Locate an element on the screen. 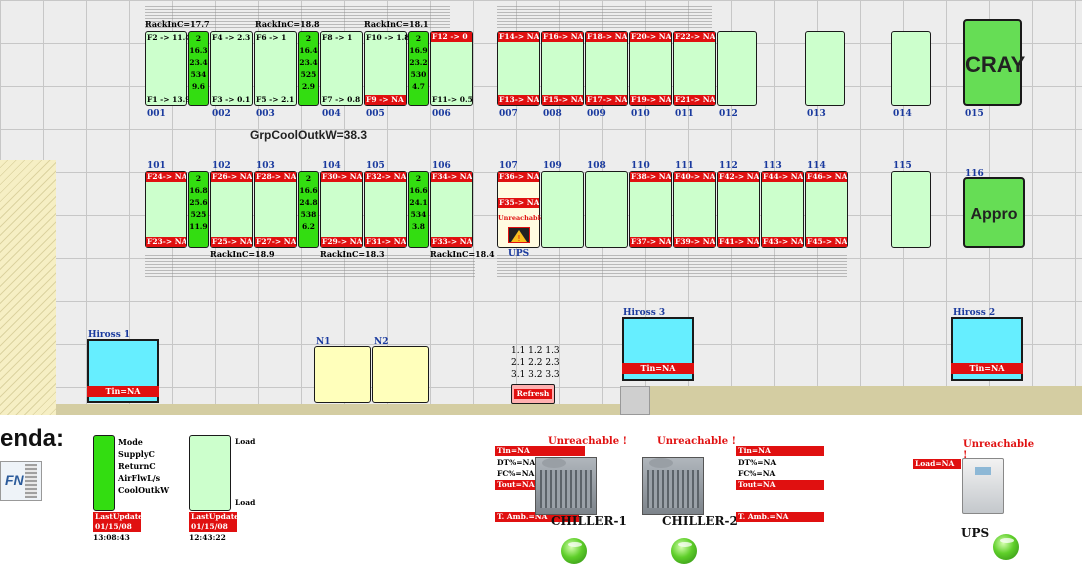 The height and width of the screenshot is (569, 1082). pdu-alarm-bar: F26-> NA is located at coordinates (231, 177).